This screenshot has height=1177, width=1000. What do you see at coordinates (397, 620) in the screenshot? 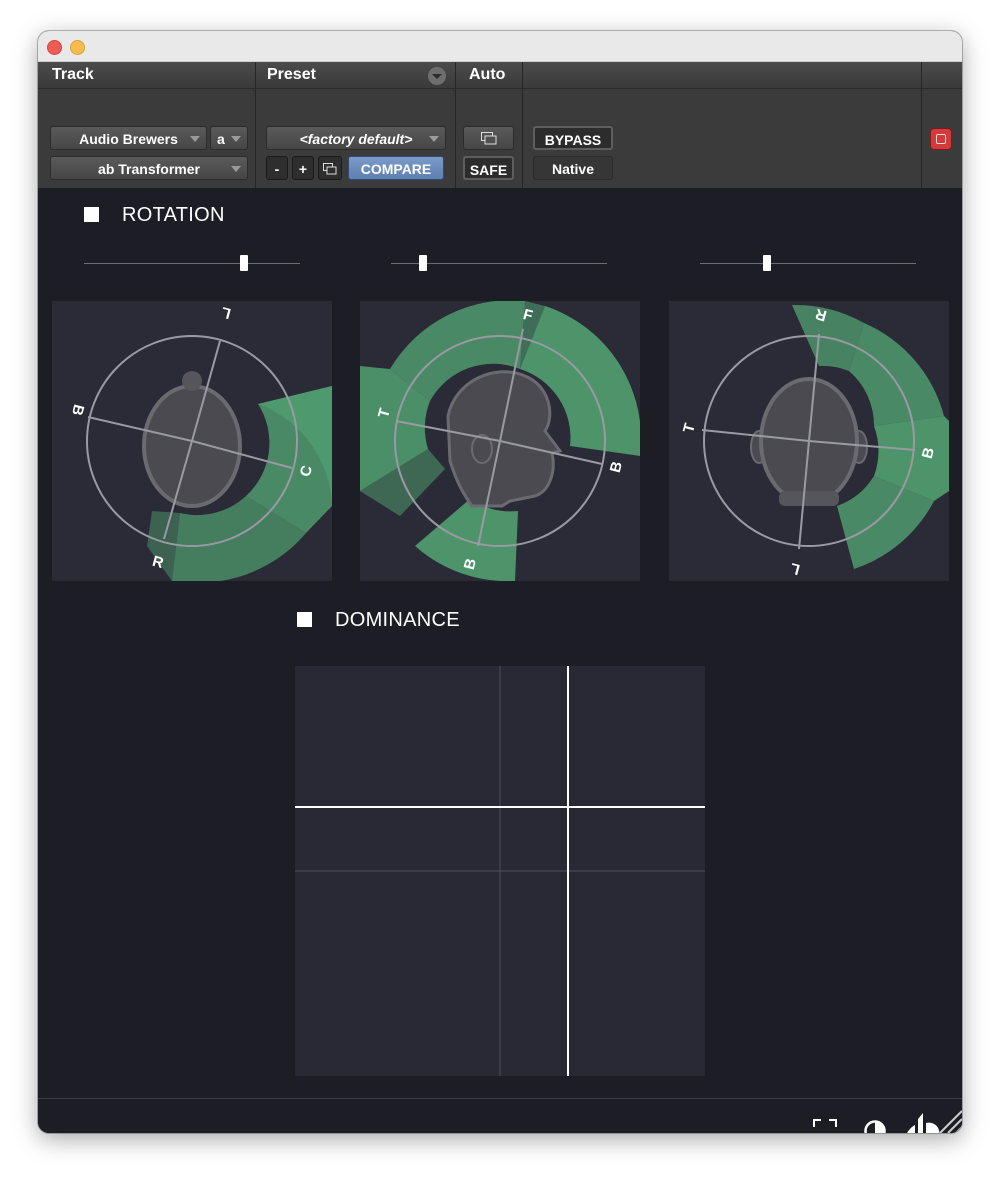
I see `dominance-title: DOMINANCE` at bounding box center [397, 620].